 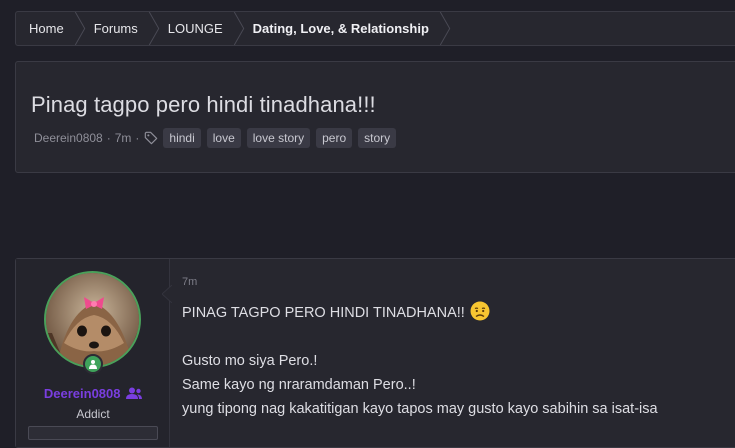 I want to click on online-status-badge, so click(x=93, y=364).